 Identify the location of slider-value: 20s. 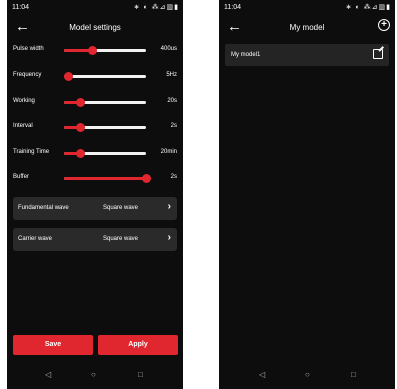
(172, 101).